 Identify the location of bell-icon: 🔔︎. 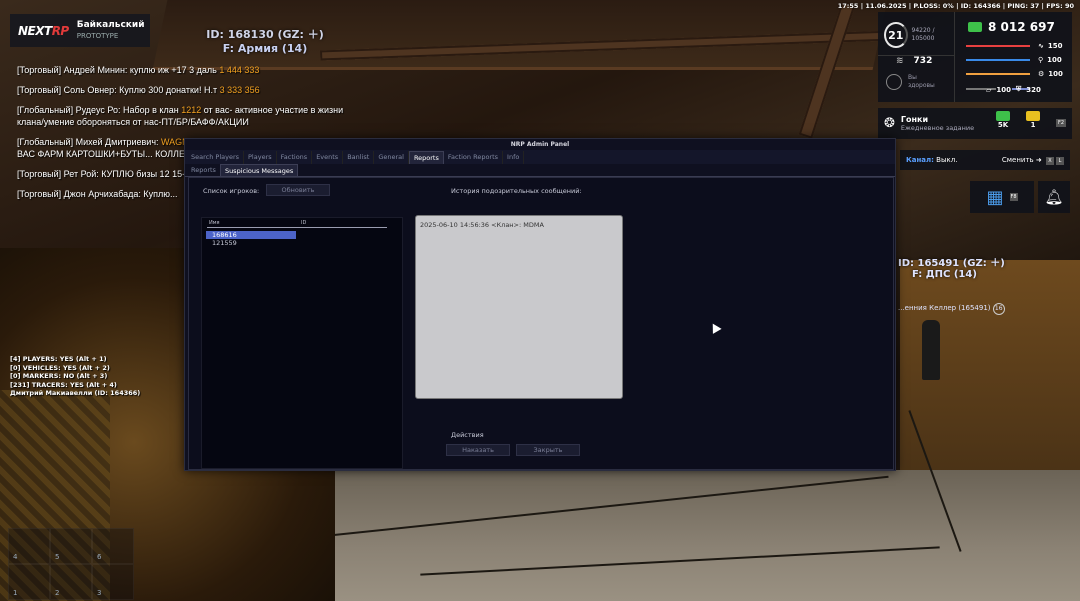
(1054, 197).